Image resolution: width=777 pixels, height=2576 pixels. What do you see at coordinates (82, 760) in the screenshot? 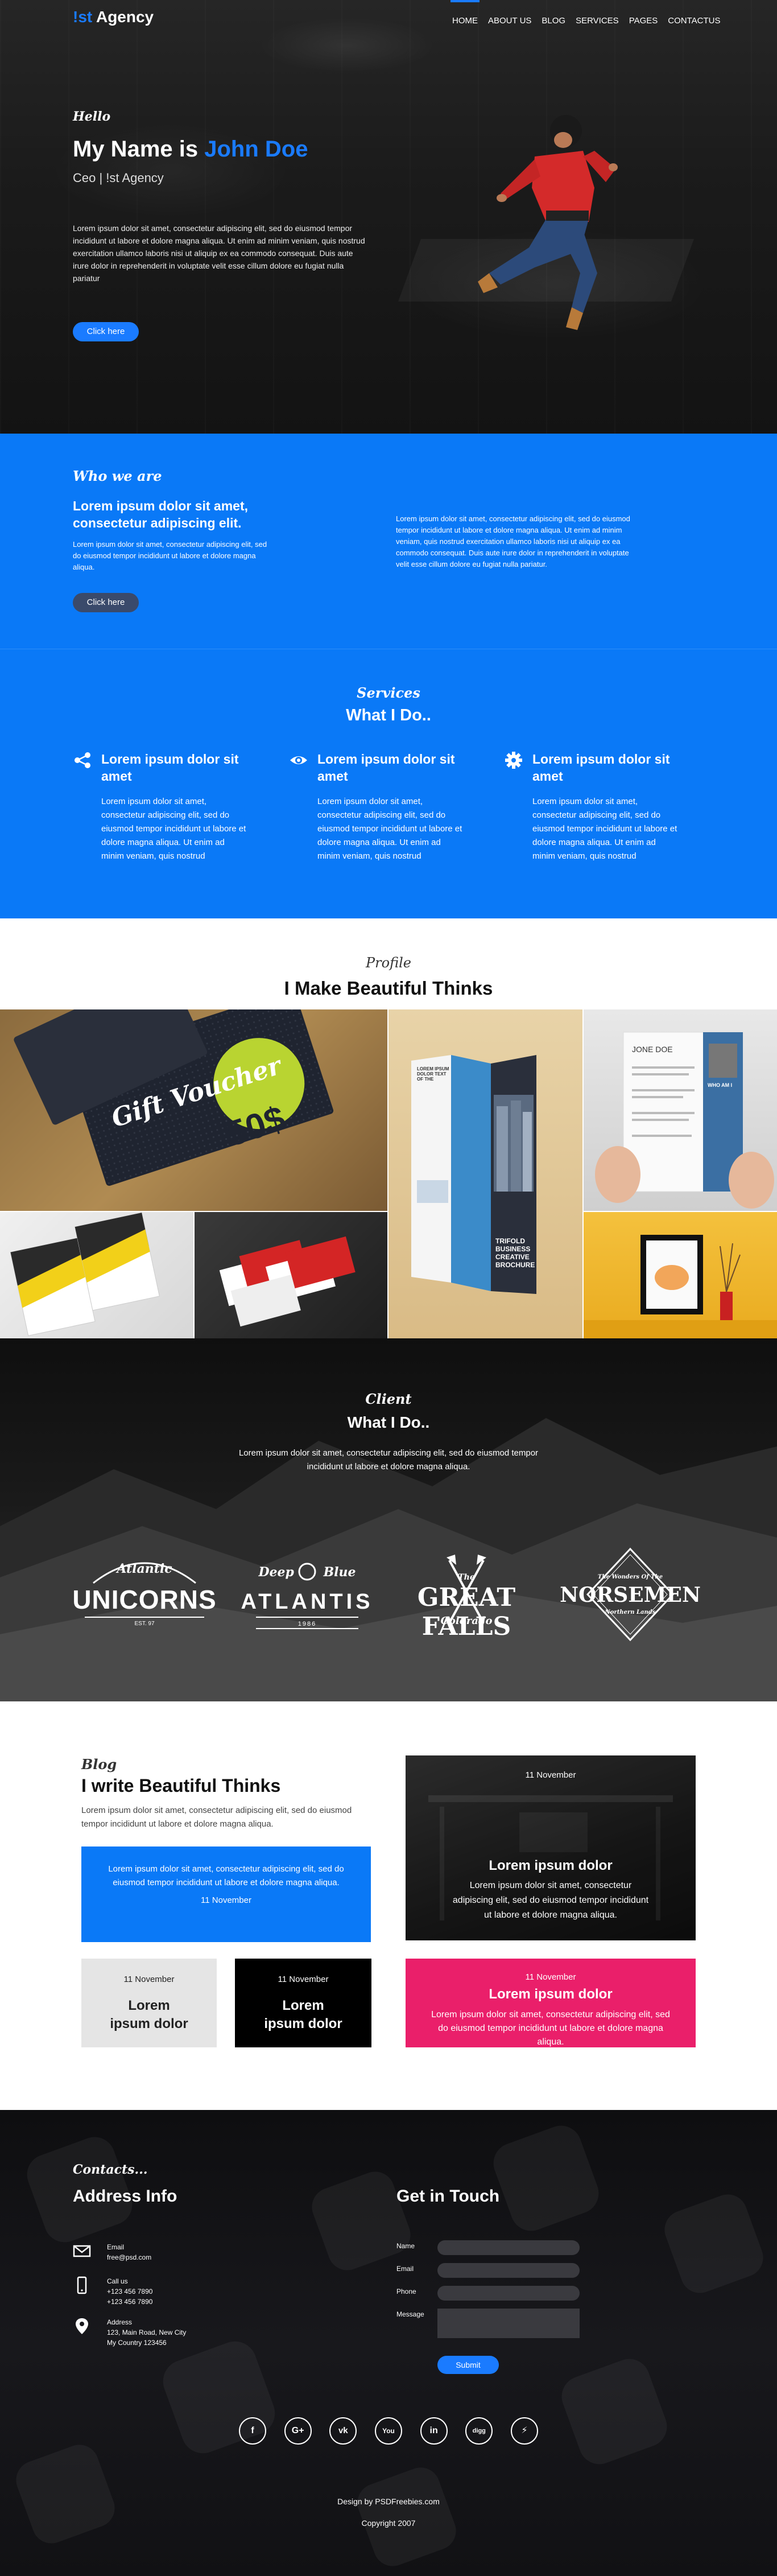
I see `share-icon` at bounding box center [82, 760].